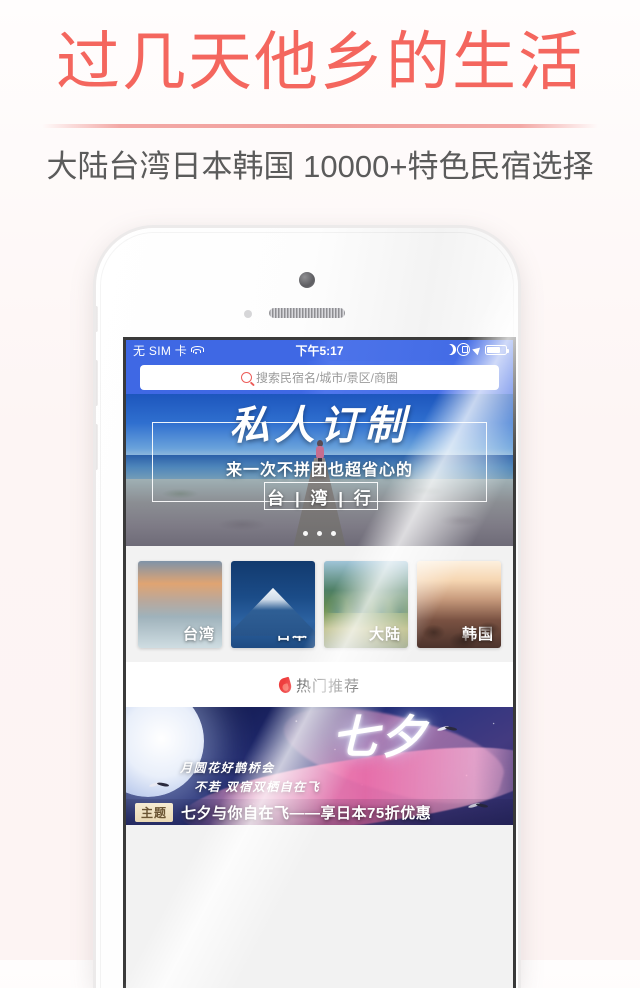 The image size is (640, 988). I want to click on volume-up-button, so click(97, 383).